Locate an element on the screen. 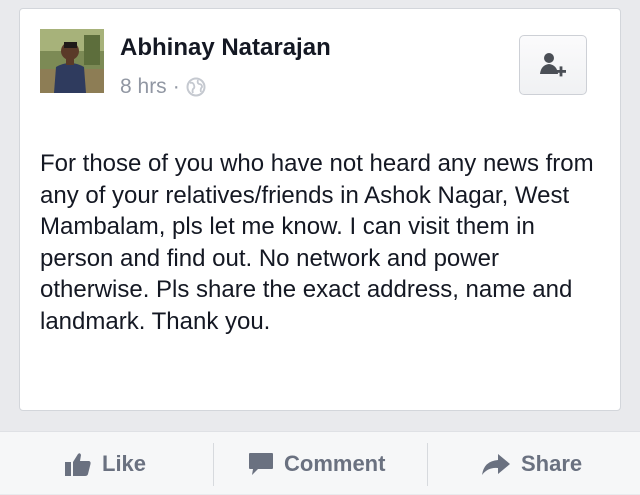 The width and height of the screenshot is (640, 495). avatar is located at coordinates (72, 61).